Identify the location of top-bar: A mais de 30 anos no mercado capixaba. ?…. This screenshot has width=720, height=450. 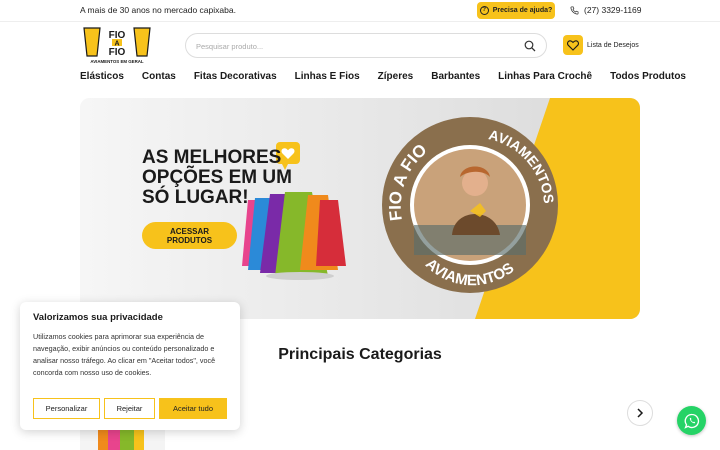
(360, 11).